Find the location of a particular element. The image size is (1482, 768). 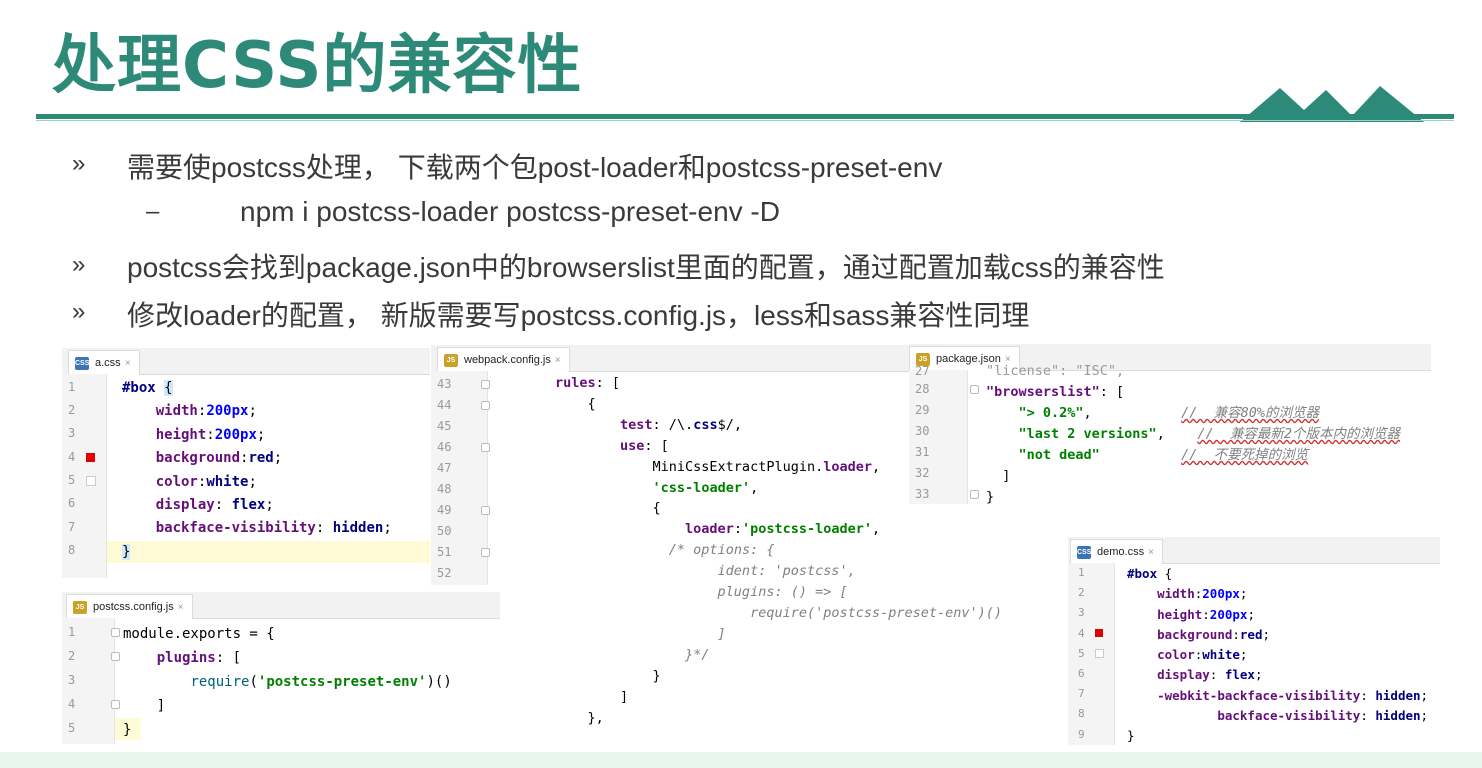

line-number: 50 is located at coordinates (444, 531).